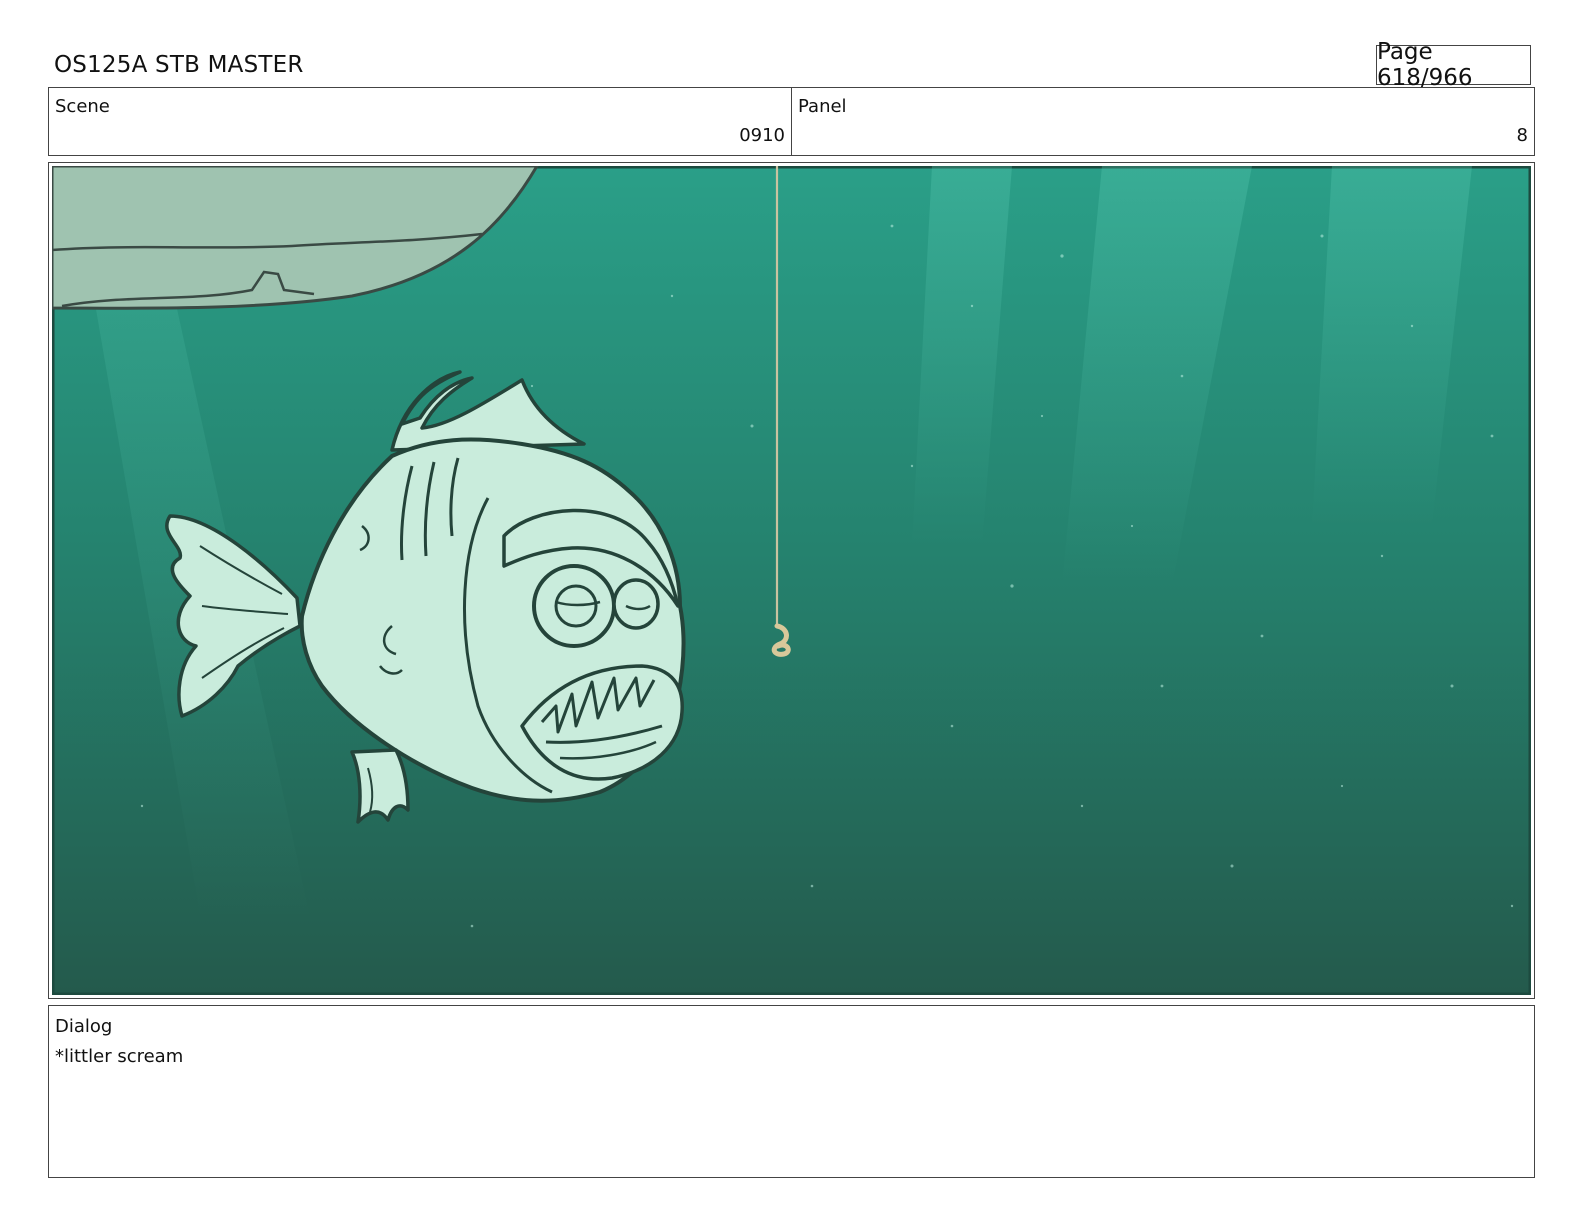 This screenshot has height=1224, width=1584. Describe the element at coordinates (791, 1091) in the screenshot. I see `dialog-box: Dialog *littler scream` at that location.